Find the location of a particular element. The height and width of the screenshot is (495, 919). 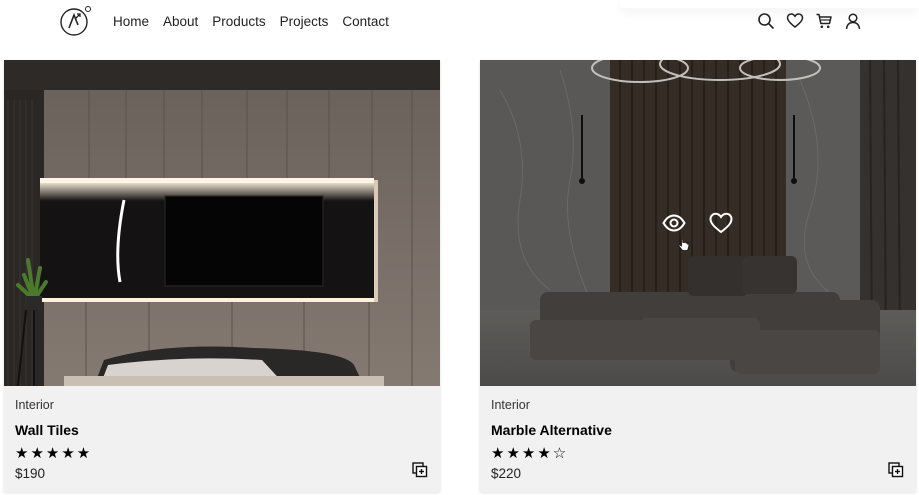

nav-contact: Contact is located at coordinates (365, 21).